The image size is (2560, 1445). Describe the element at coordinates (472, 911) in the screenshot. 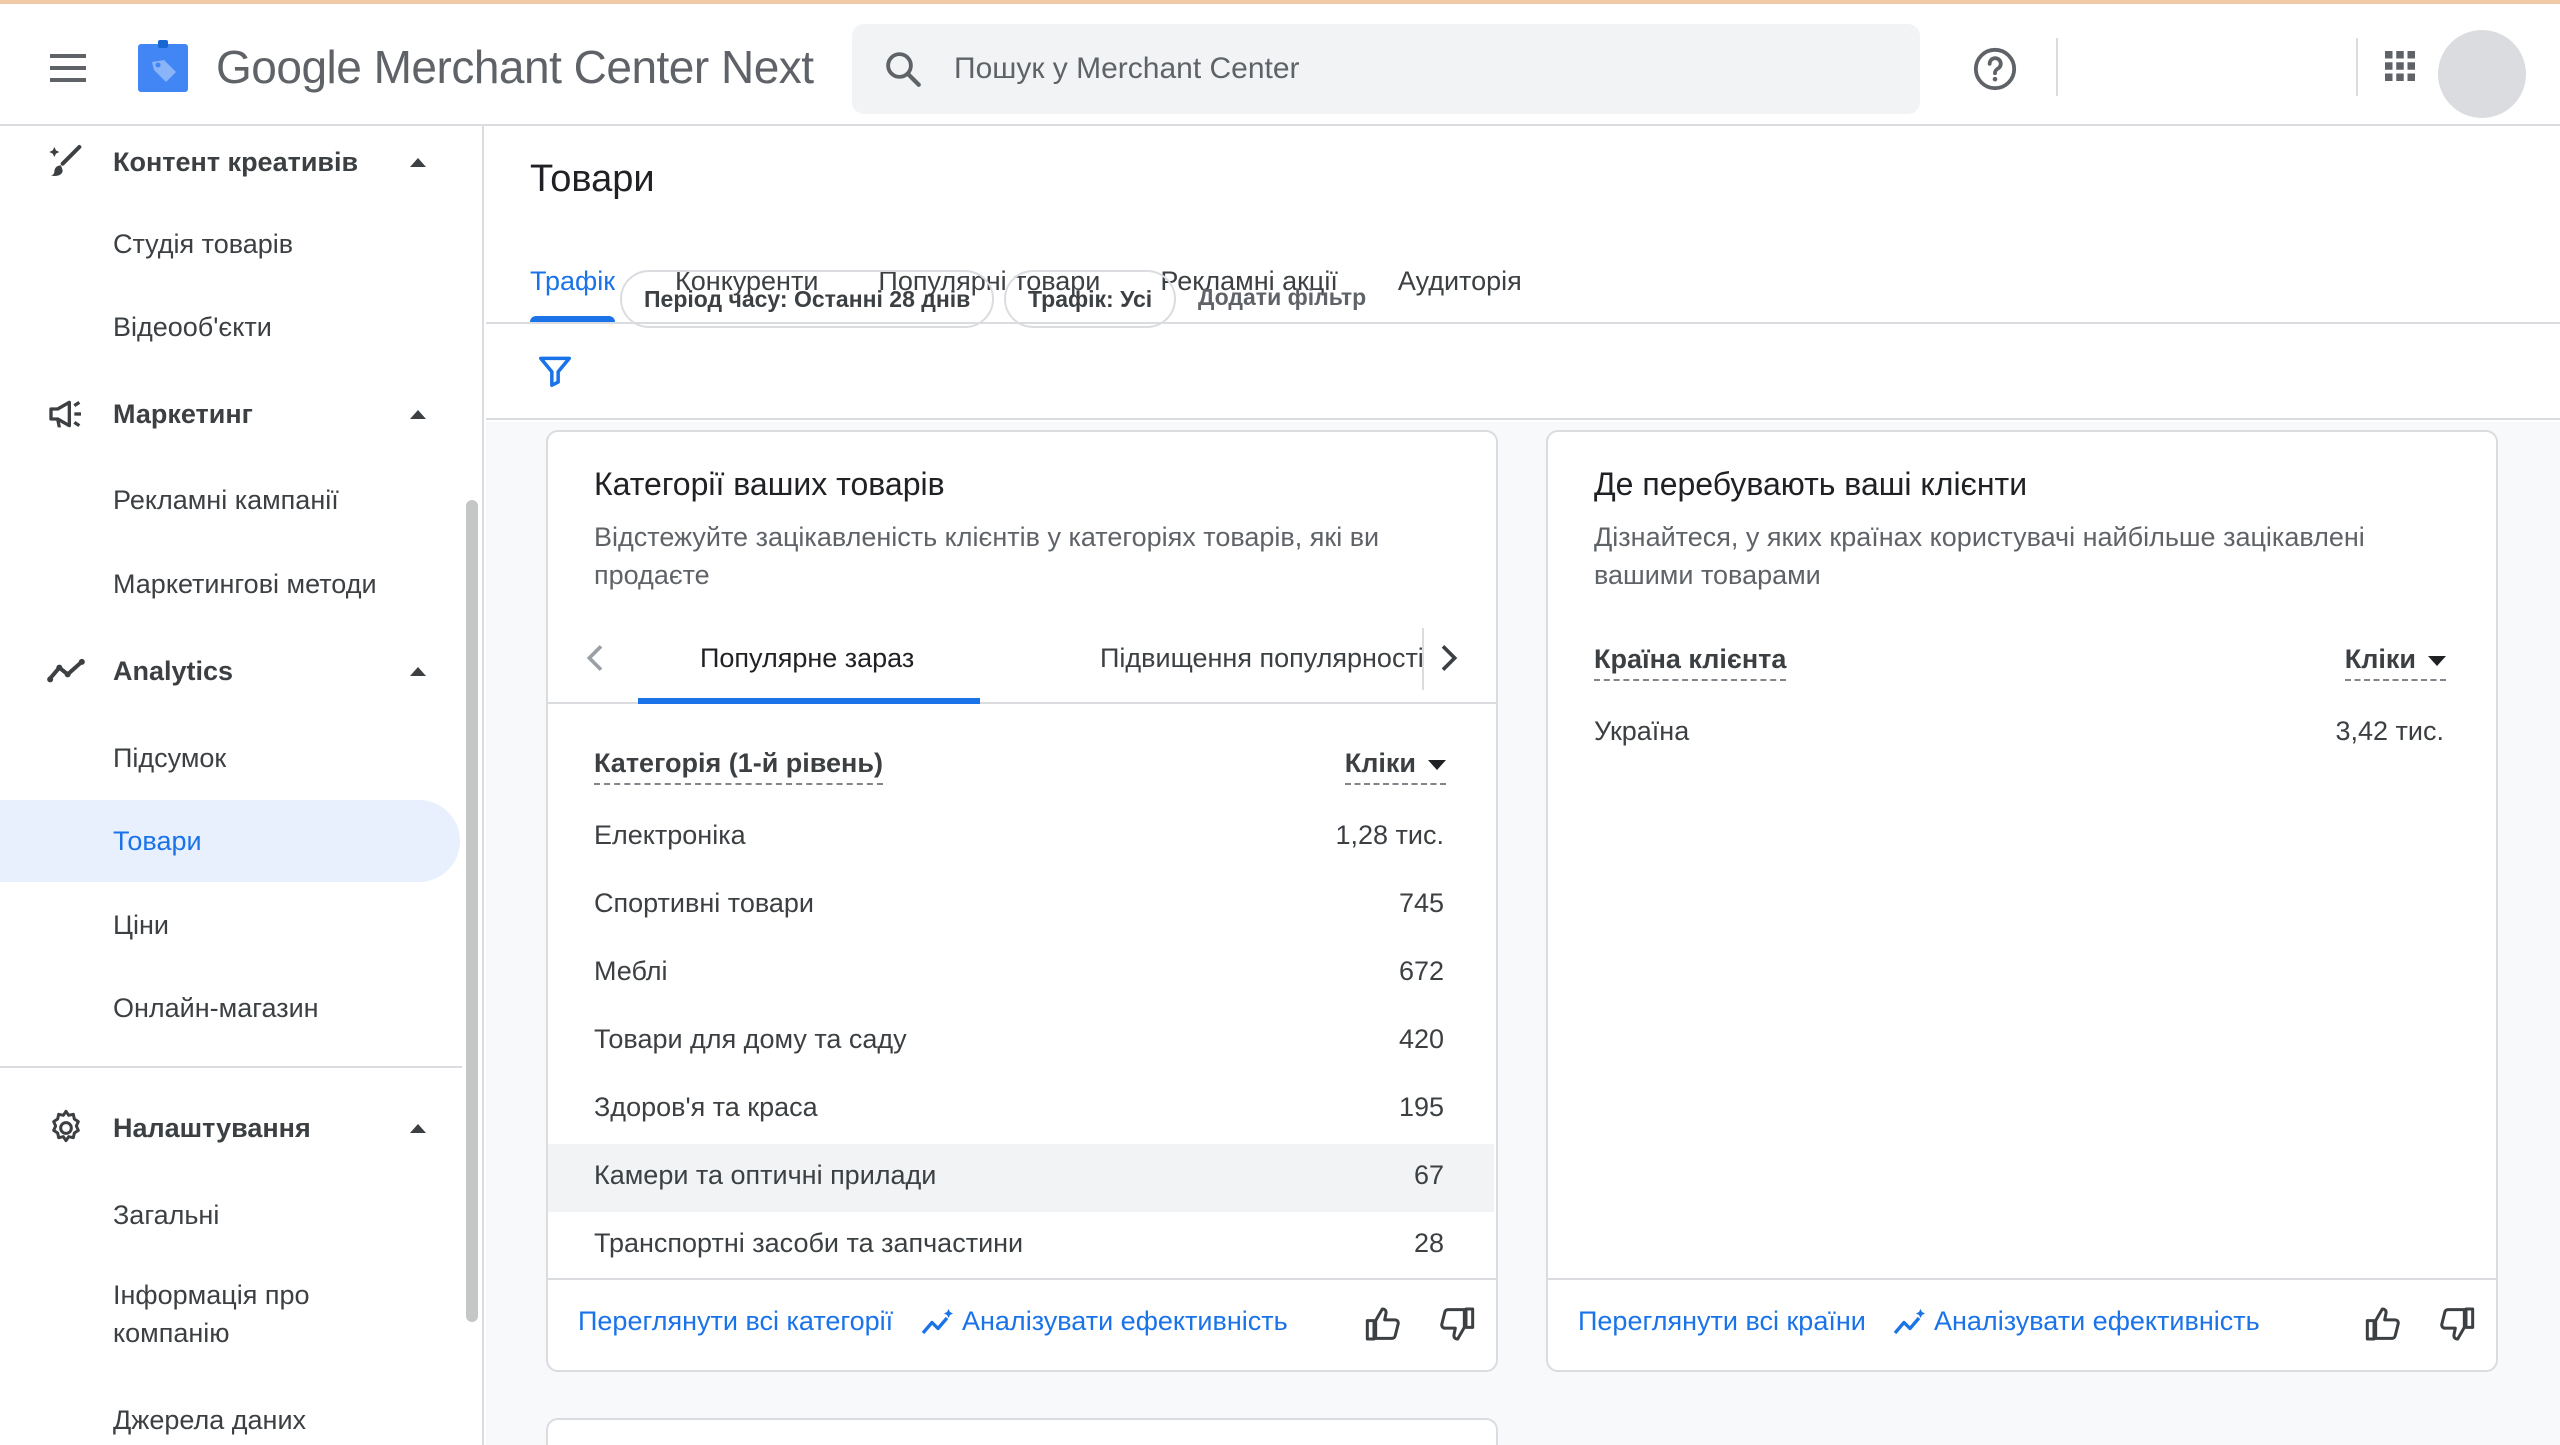

I see `sidebar-scrollbar` at that location.